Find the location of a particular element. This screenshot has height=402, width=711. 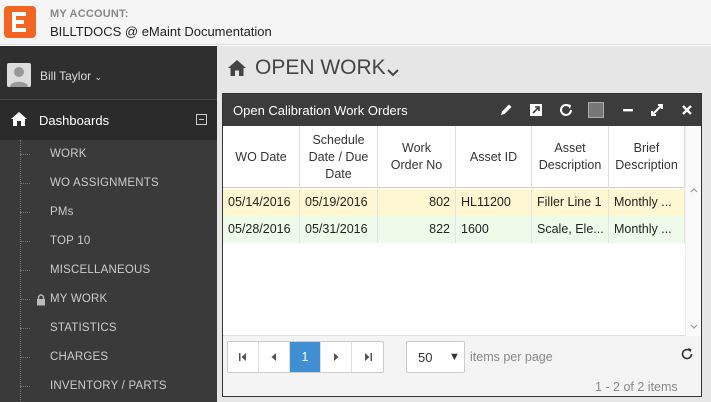

sidebar-item-dashboards: Dashboards is located at coordinates (108, 120).